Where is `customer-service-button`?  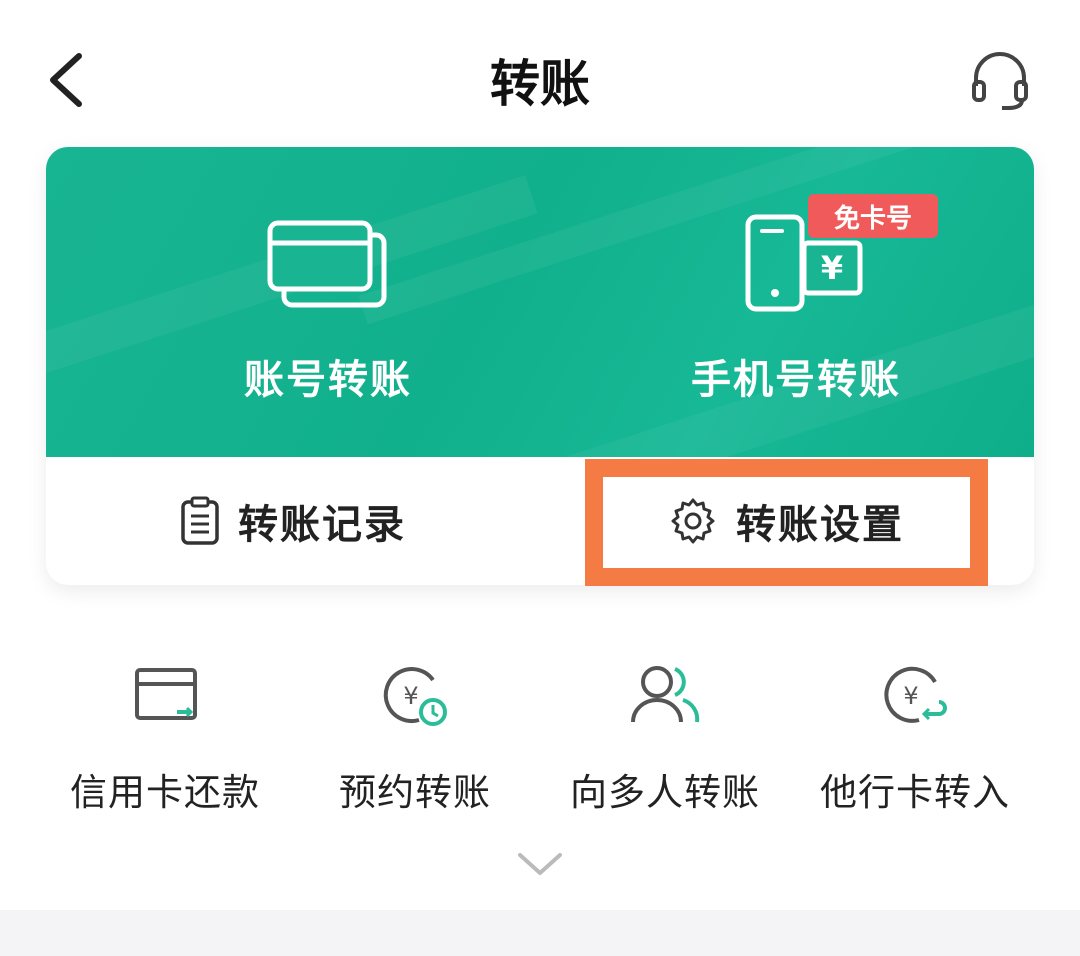 customer-service-button is located at coordinates (1000, 80).